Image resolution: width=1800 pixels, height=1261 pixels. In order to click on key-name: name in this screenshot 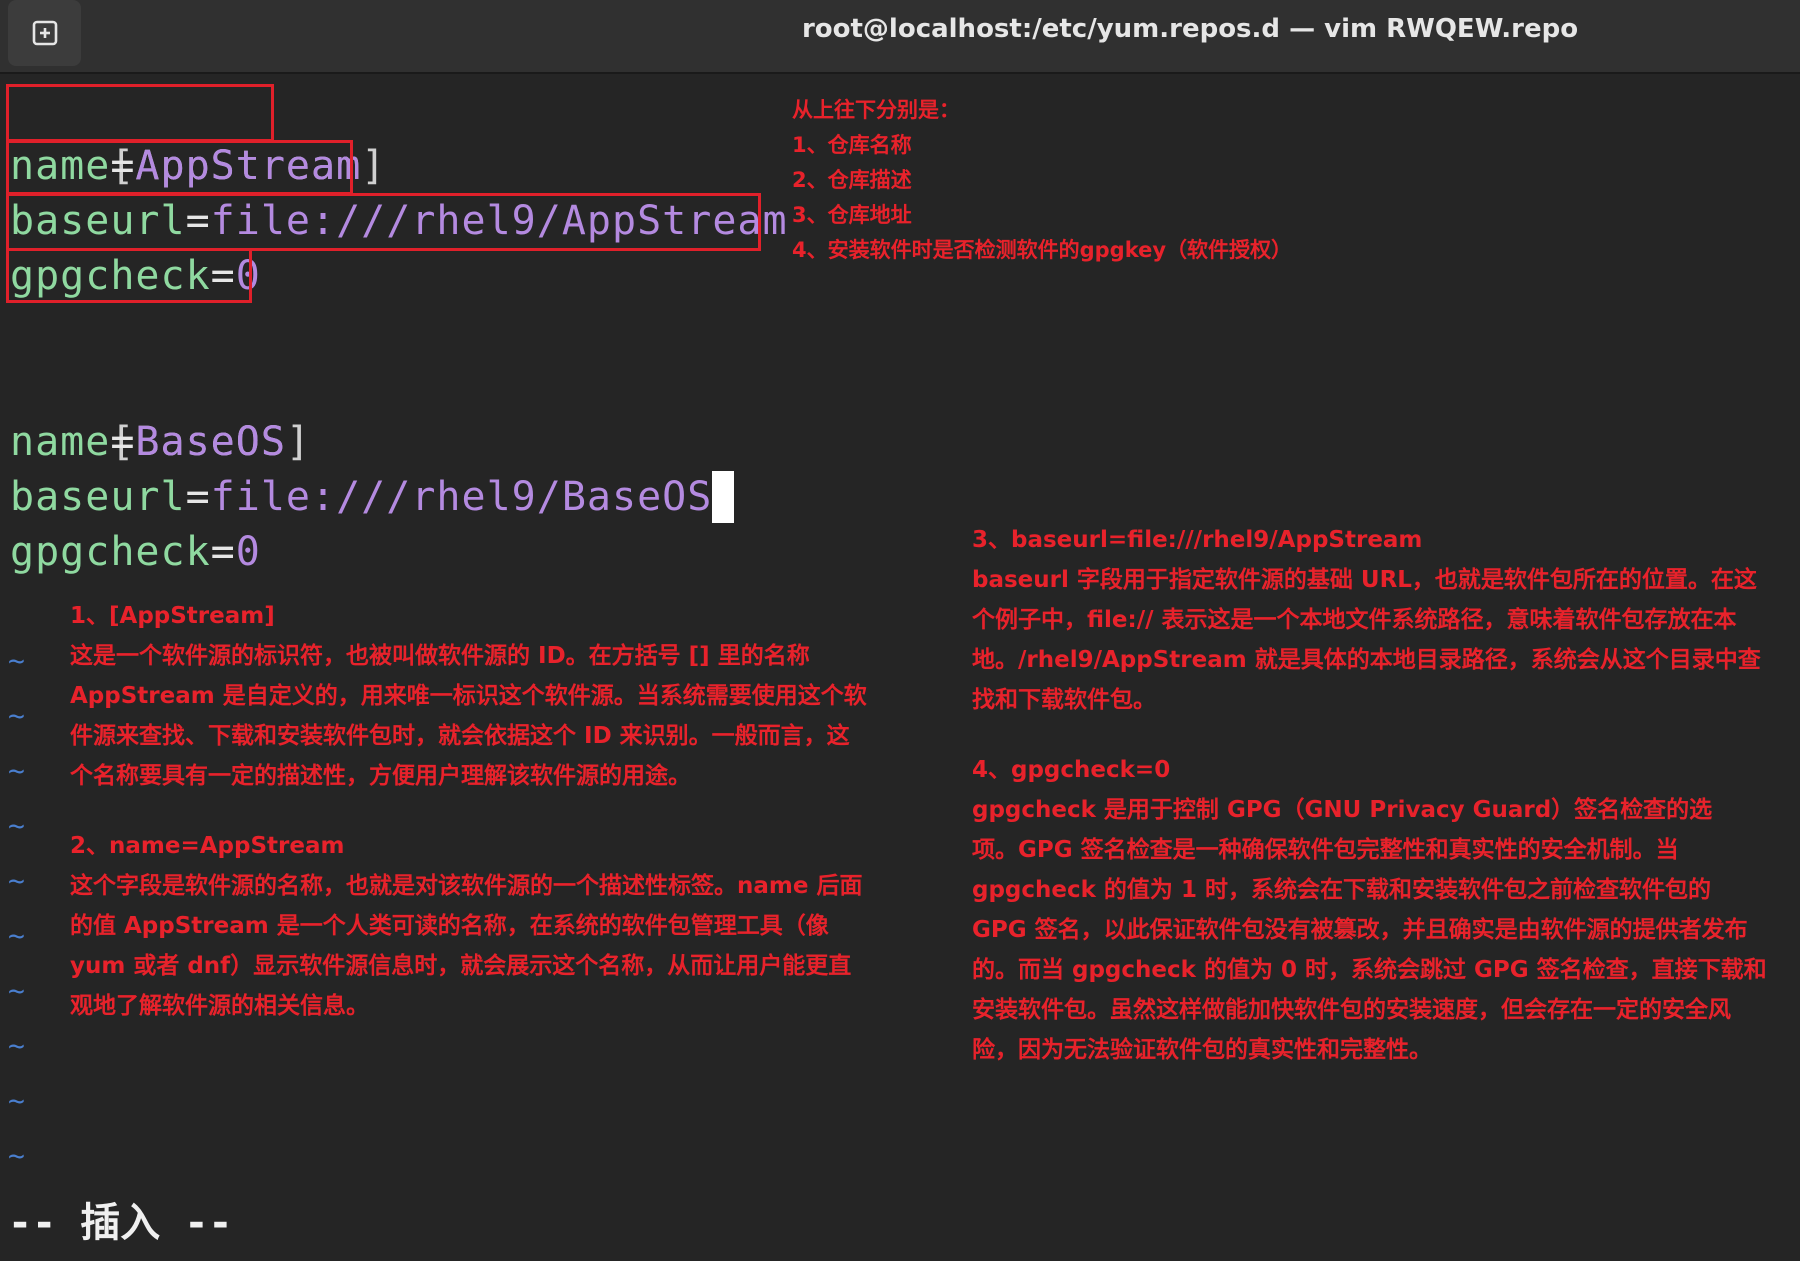, I will do `click(60, 442)`.